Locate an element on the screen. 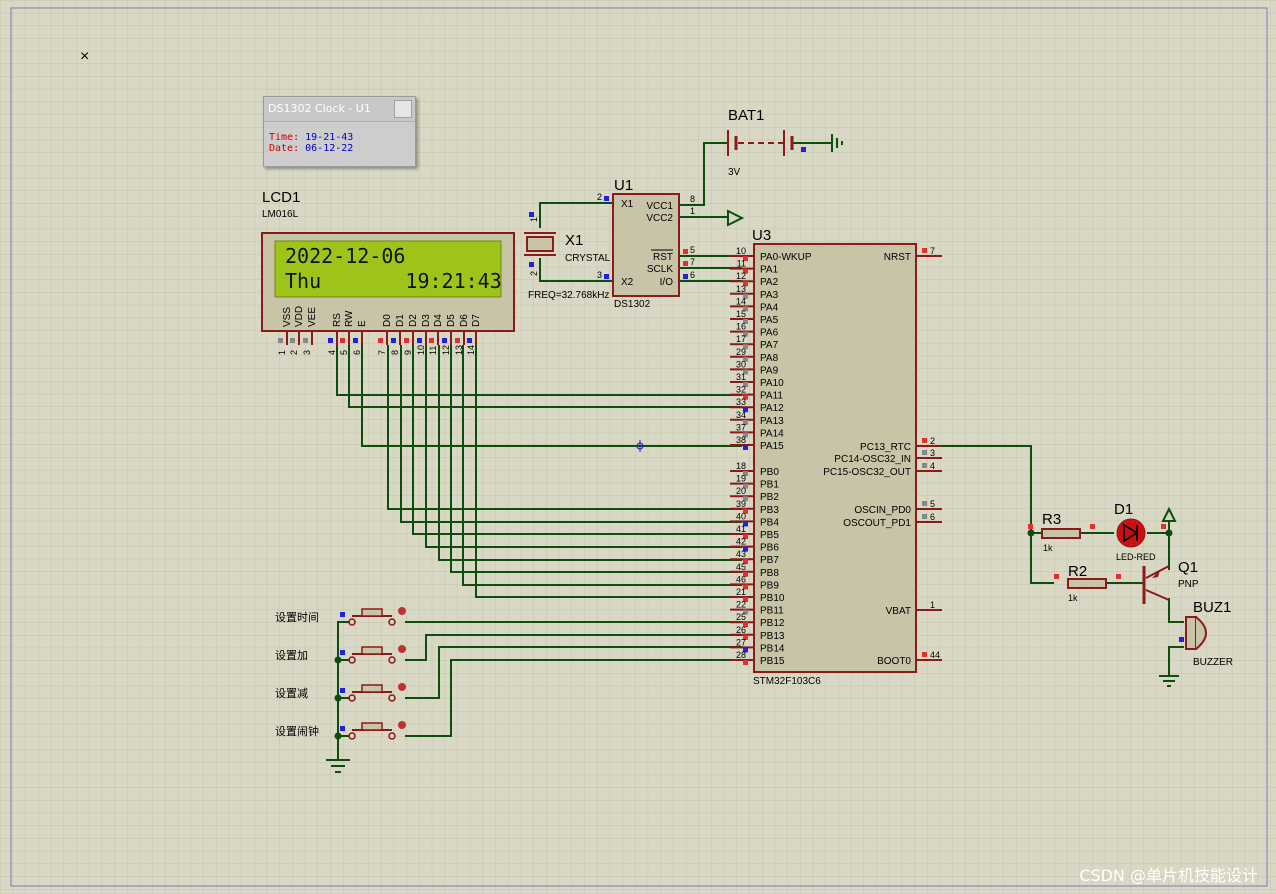 The height and width of the screenshot is (894, 1276). u1-pin-number: 8 is located at coordinates (692, 199).